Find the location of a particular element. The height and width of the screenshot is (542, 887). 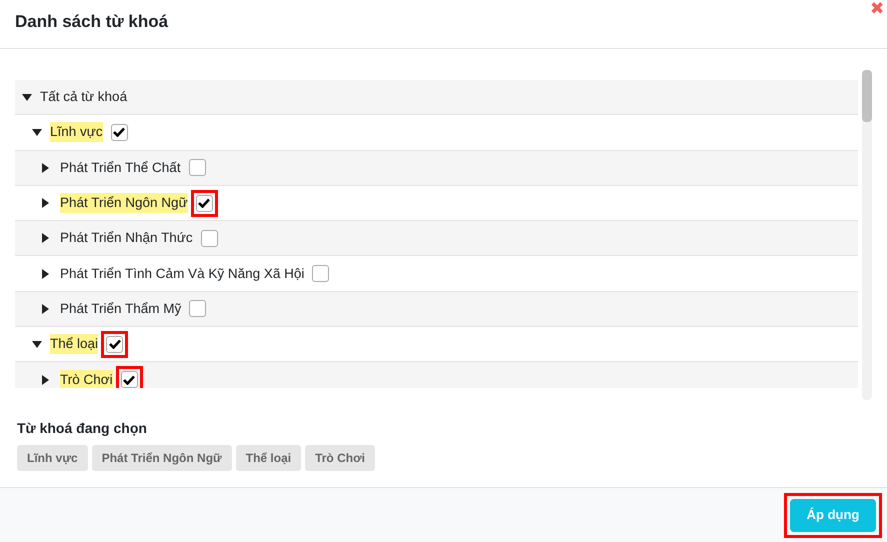

keyword-tag: Phát Triển Ngôn Ngữ is located at coordinates (162, 458).